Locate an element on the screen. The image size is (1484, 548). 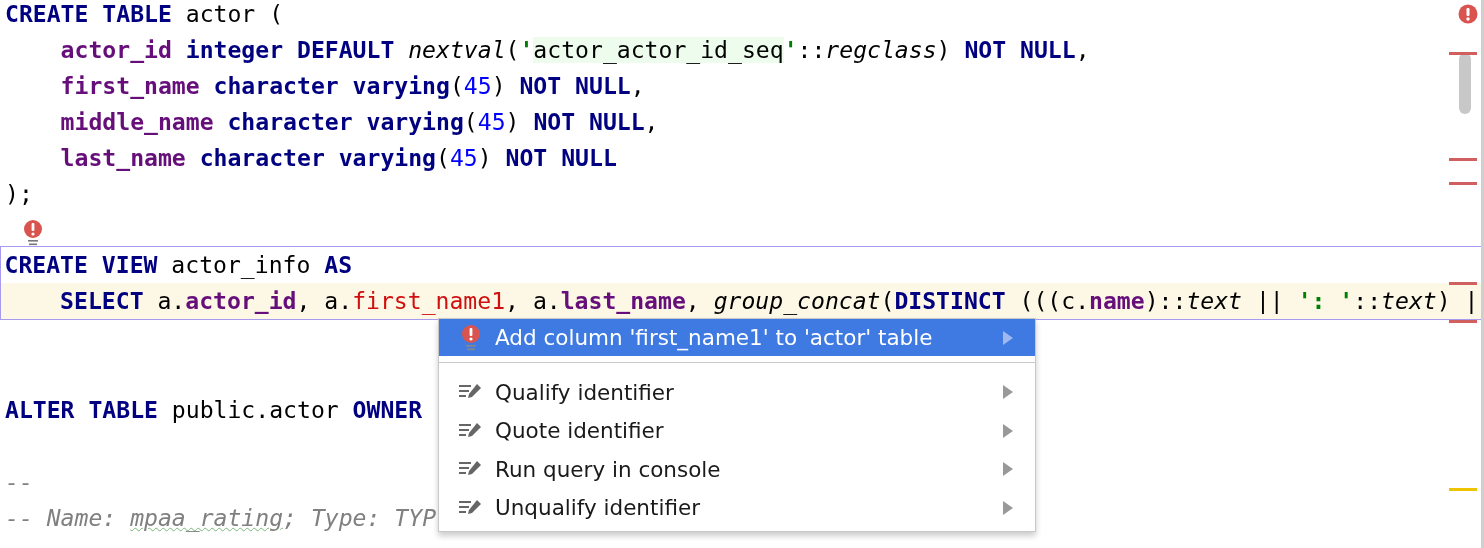
unresolved-column-text: first_name1 is located at coordinates (429, 301).